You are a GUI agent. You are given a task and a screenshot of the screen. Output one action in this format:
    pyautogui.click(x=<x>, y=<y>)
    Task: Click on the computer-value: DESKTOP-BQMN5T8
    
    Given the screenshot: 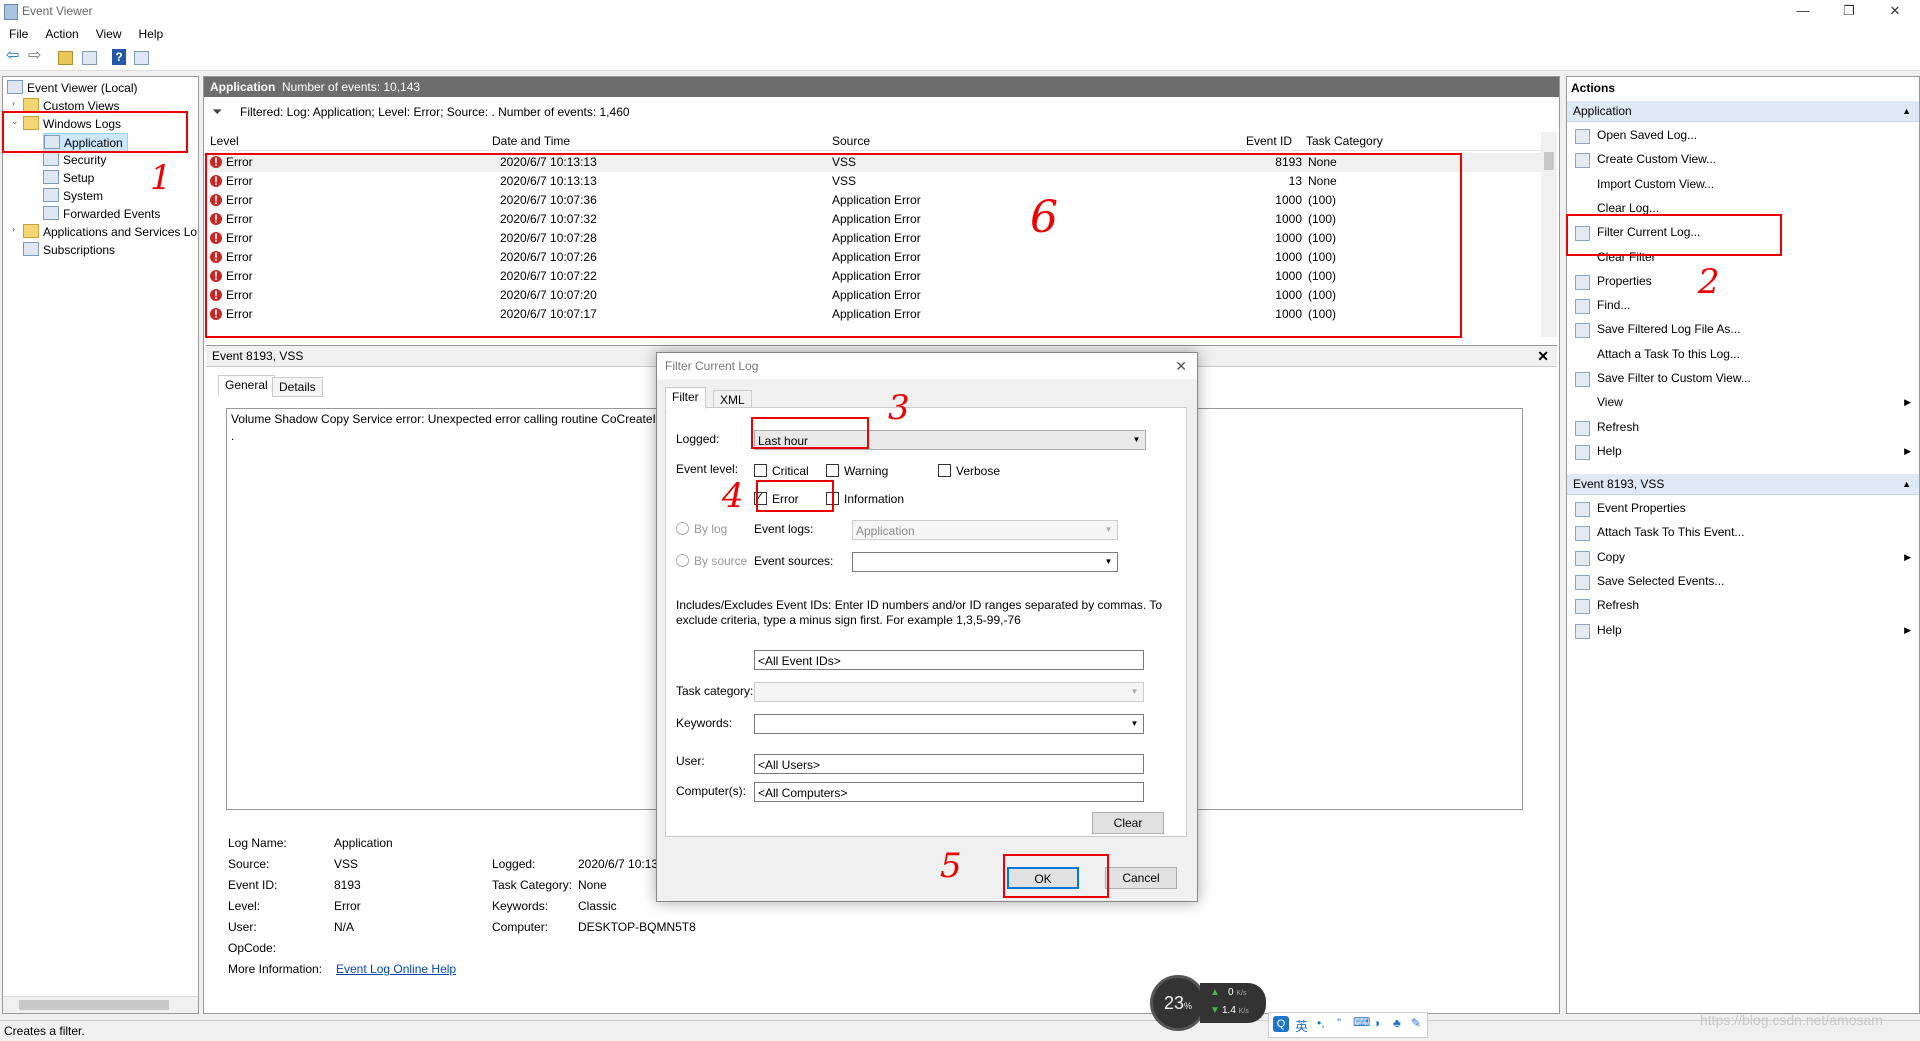 What is the action you would take?
    pyautogui.click(x=637, y=927)
    